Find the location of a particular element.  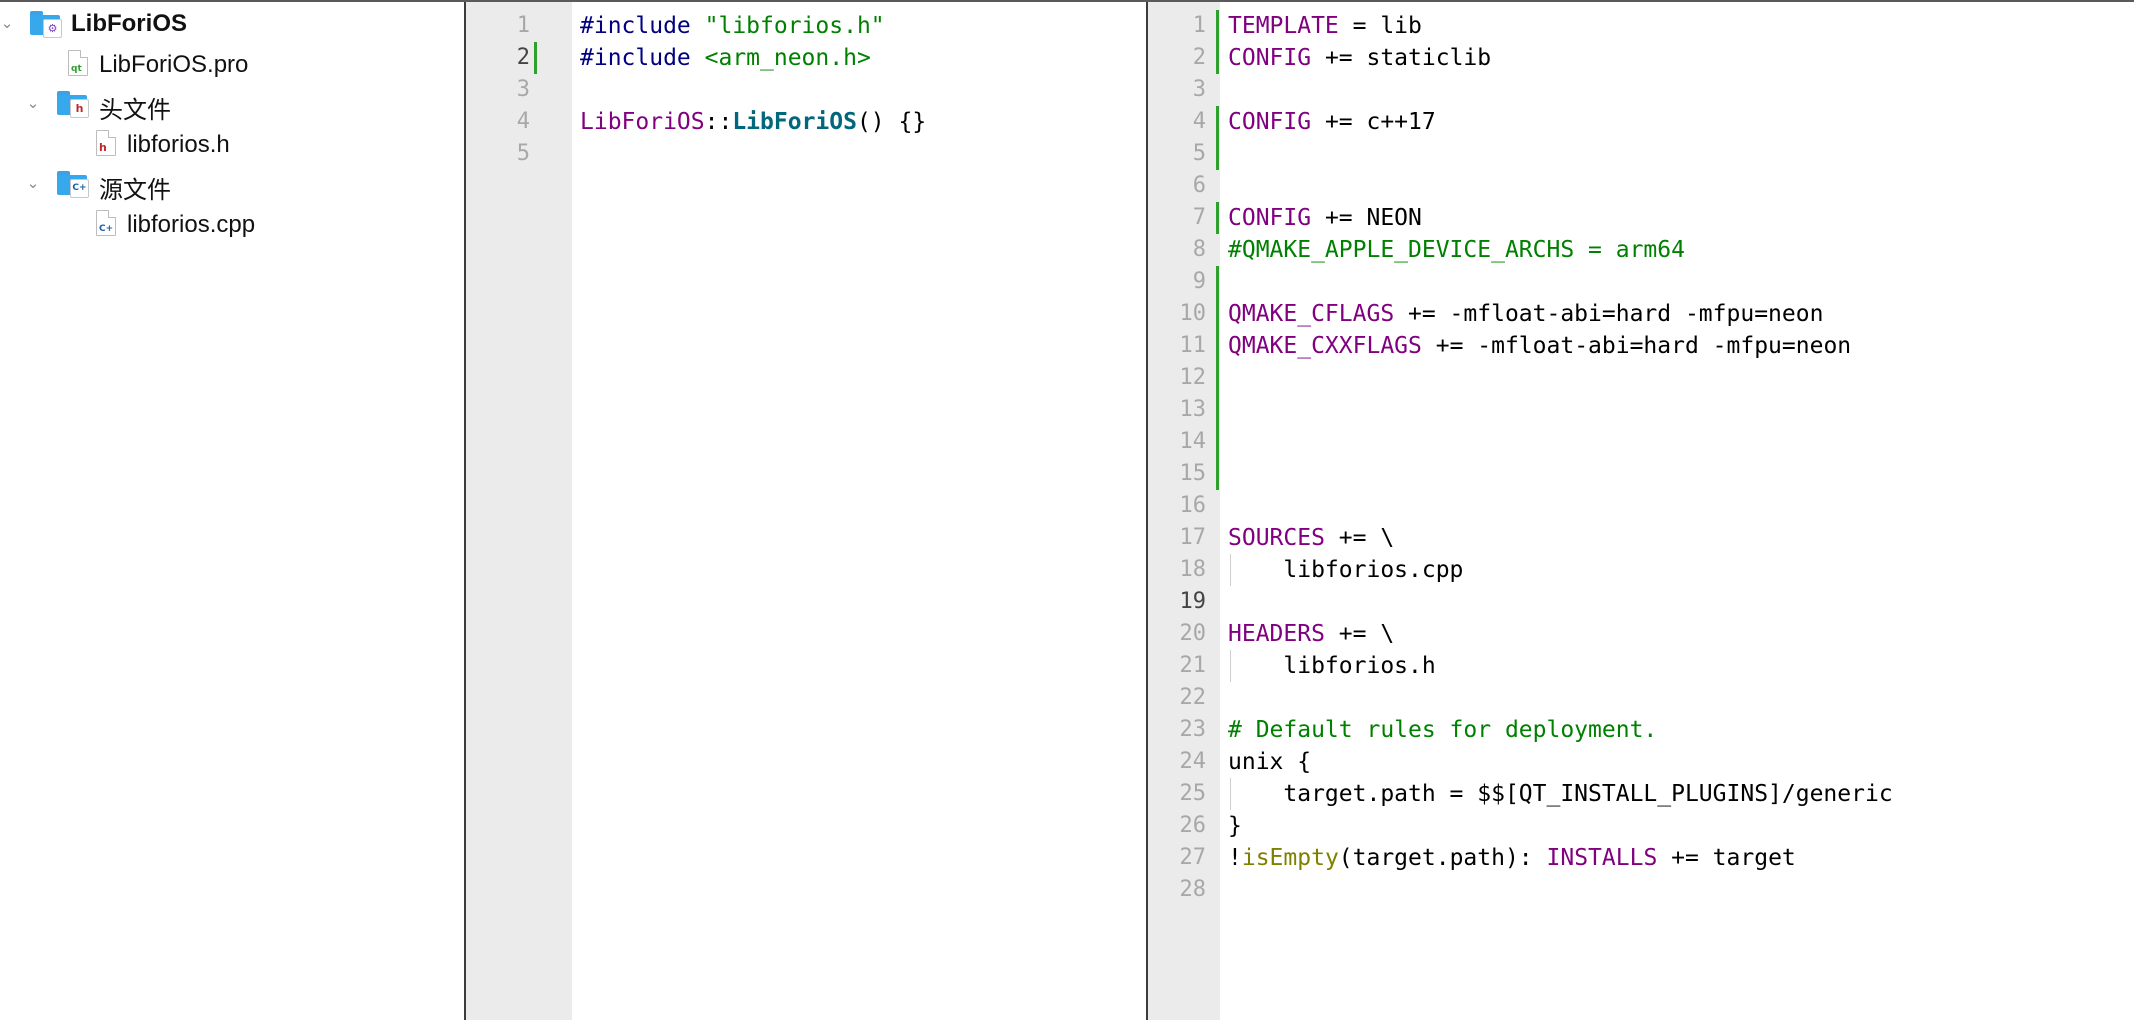

tree-item-label: LibForiOS.pro is located at coordinates (174, 64).